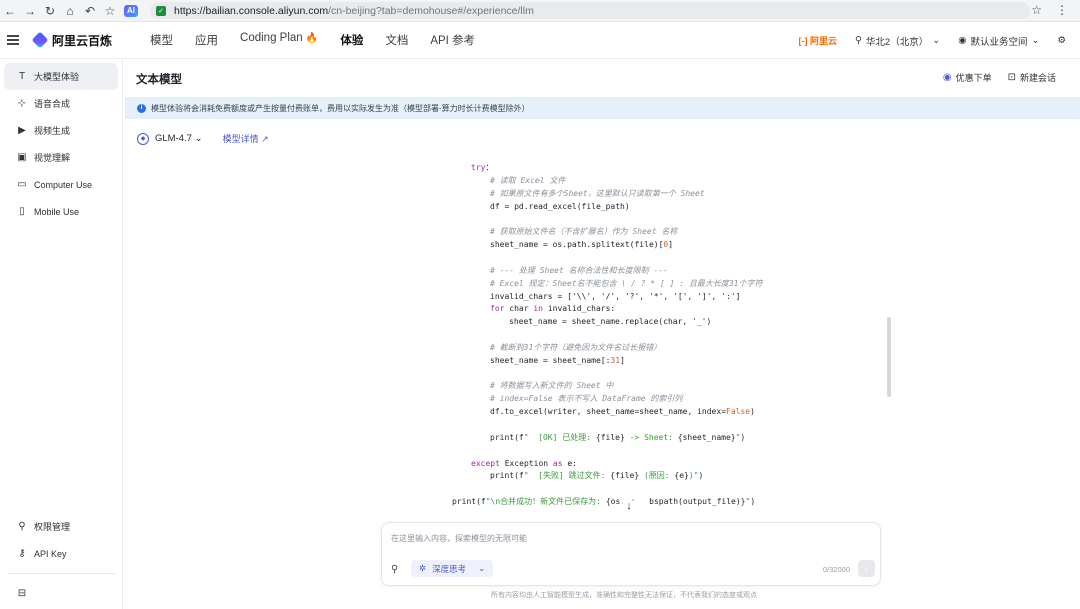 The width and height of the screenshot is (1080, 609). Describe the element at coordinates (615, 360) in the screenshot. I see `code-token: 31` at that location.